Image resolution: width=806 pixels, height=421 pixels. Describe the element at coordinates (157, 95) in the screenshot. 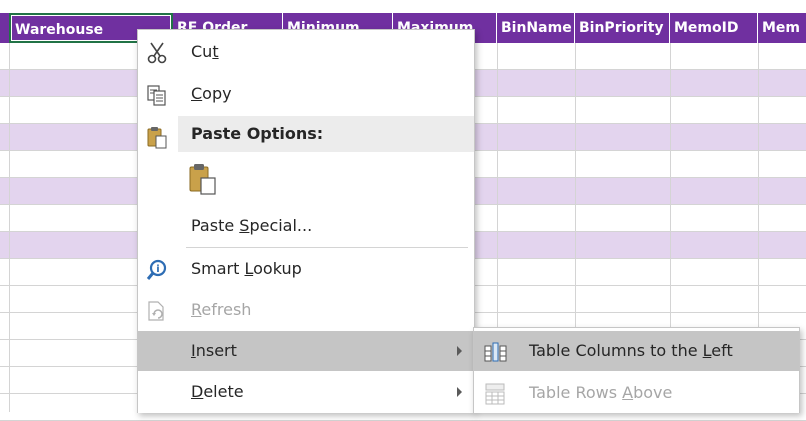

I see `copy-icon` at that location.